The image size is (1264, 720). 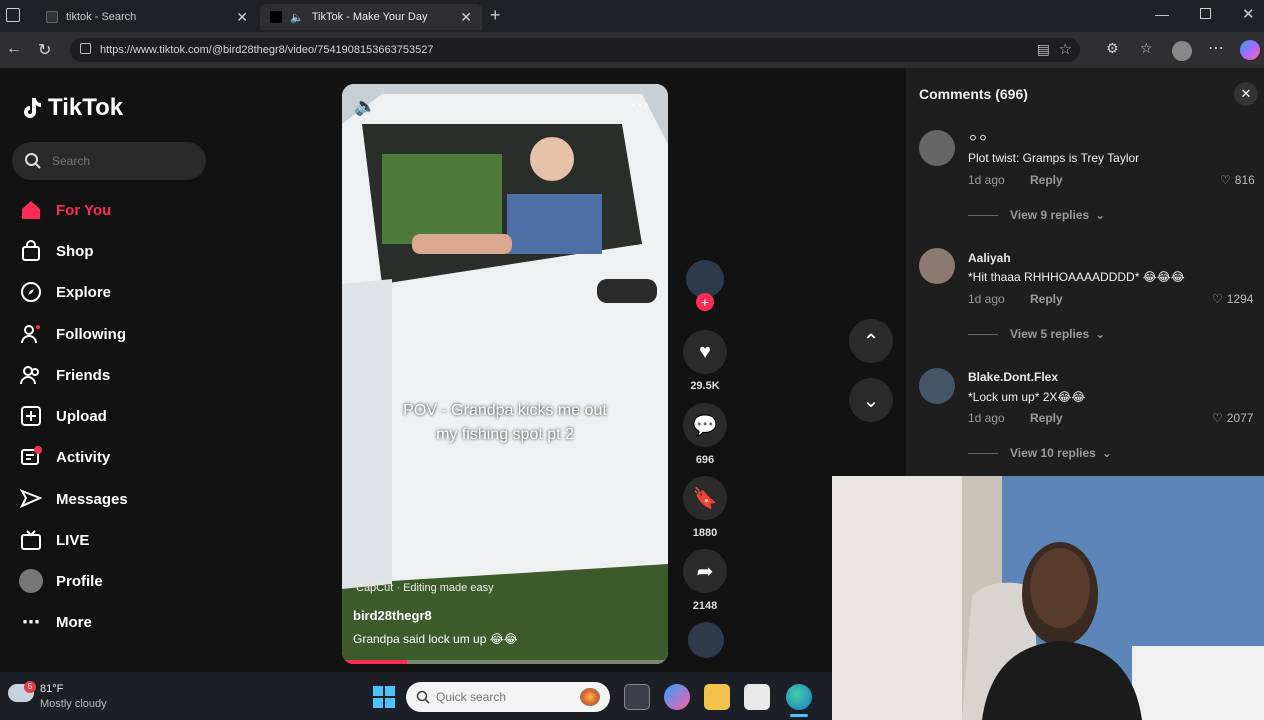 I want to click on activity-icon, so click(x=31, y=457).